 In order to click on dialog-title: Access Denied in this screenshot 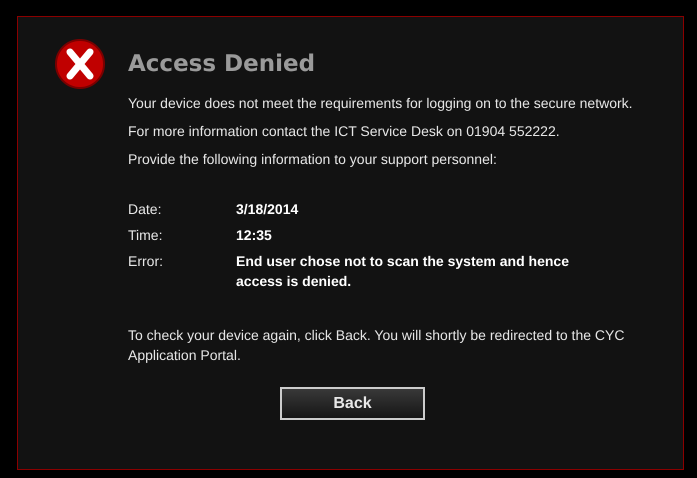, I will do `click(222, 64)`.